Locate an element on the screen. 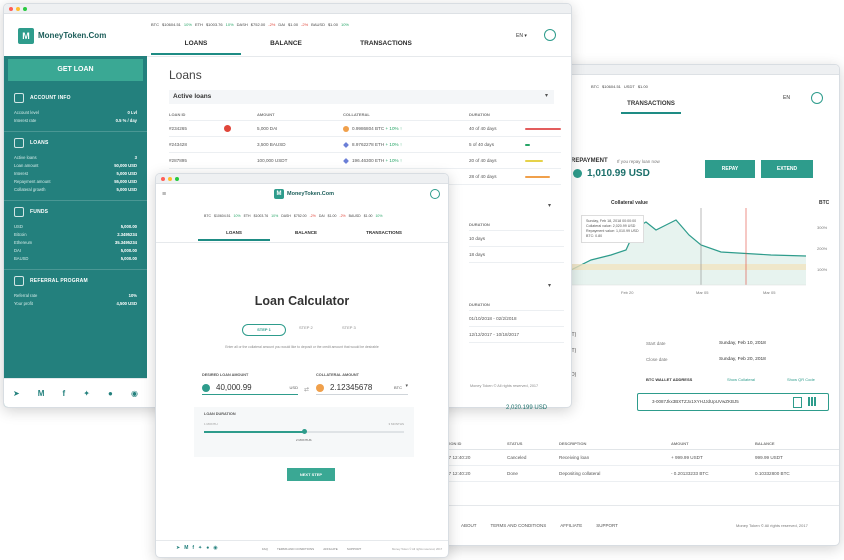 The height and width of the screenshot is (560, 844). collateral-amount-field: 2.12345678 BTC ▾ is located at coordinates (362, 388).